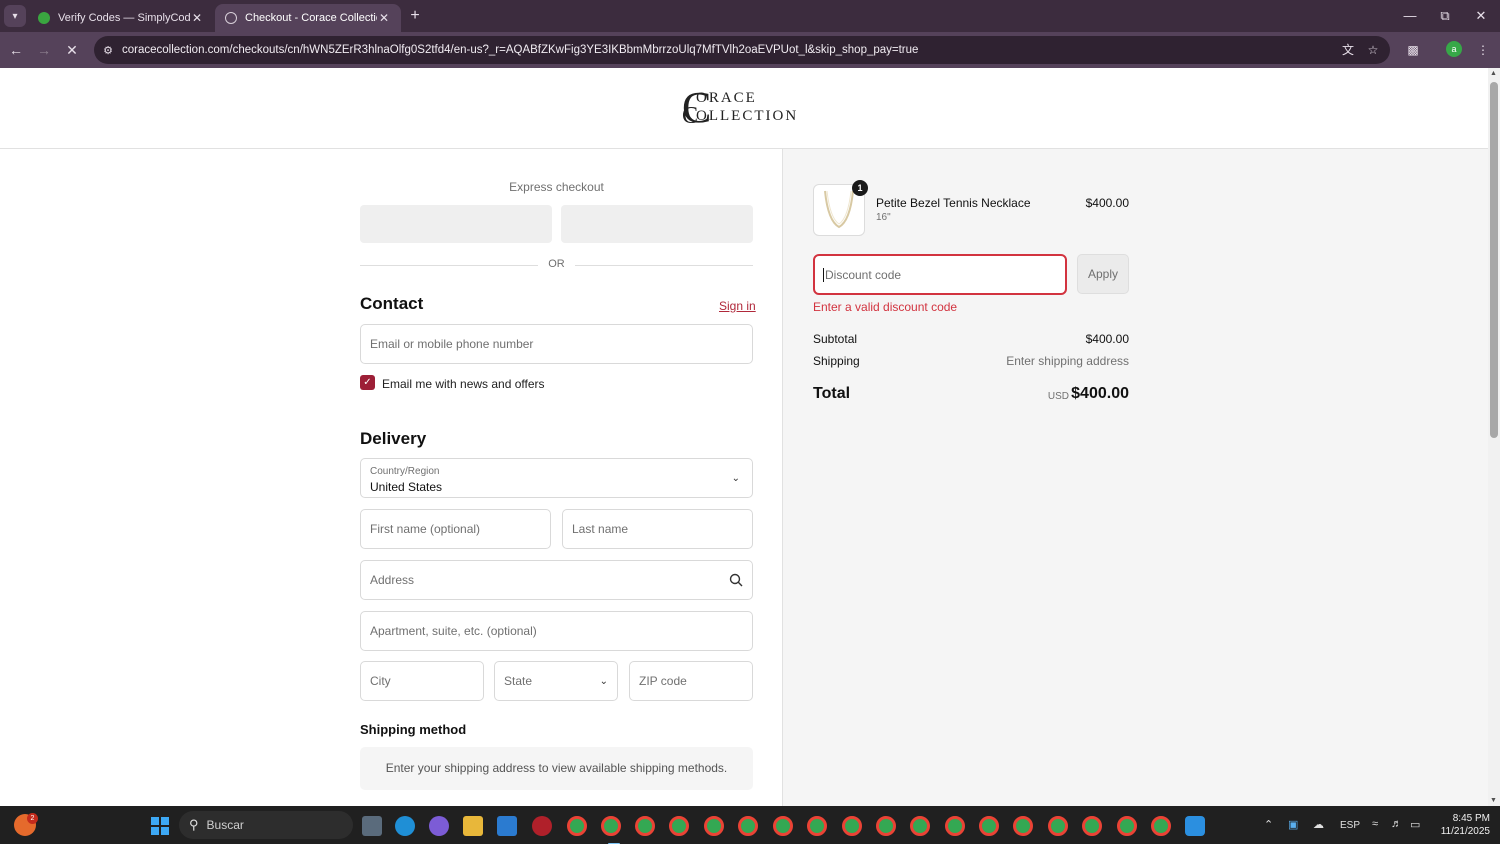  Describe the element at coordinates (1350, 825) in the screenshot. I see `language-indicator: ESP` at that location.